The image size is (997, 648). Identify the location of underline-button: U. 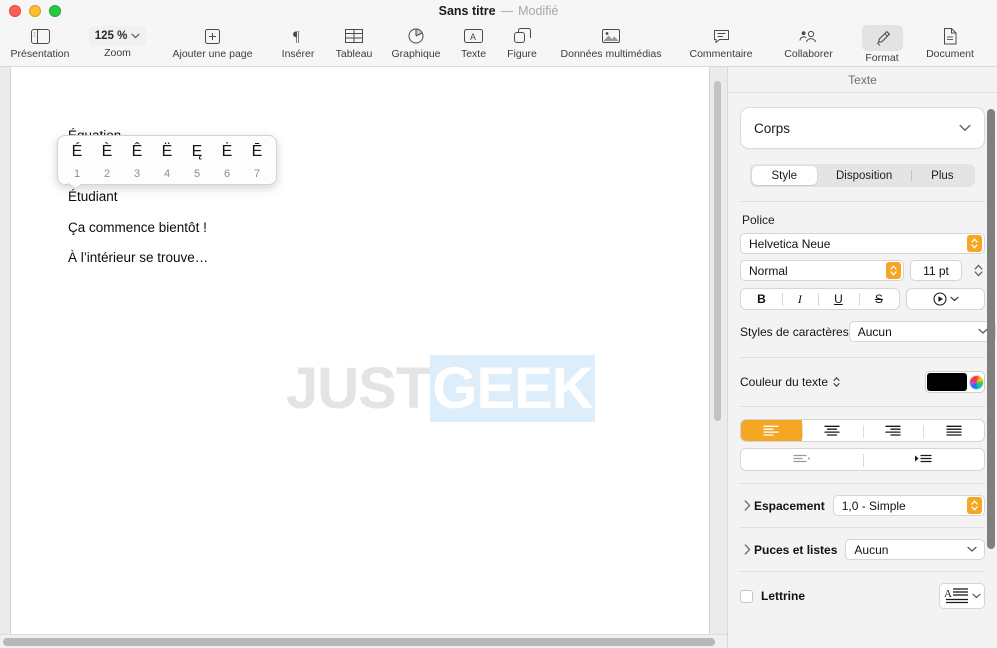
(838, 299).